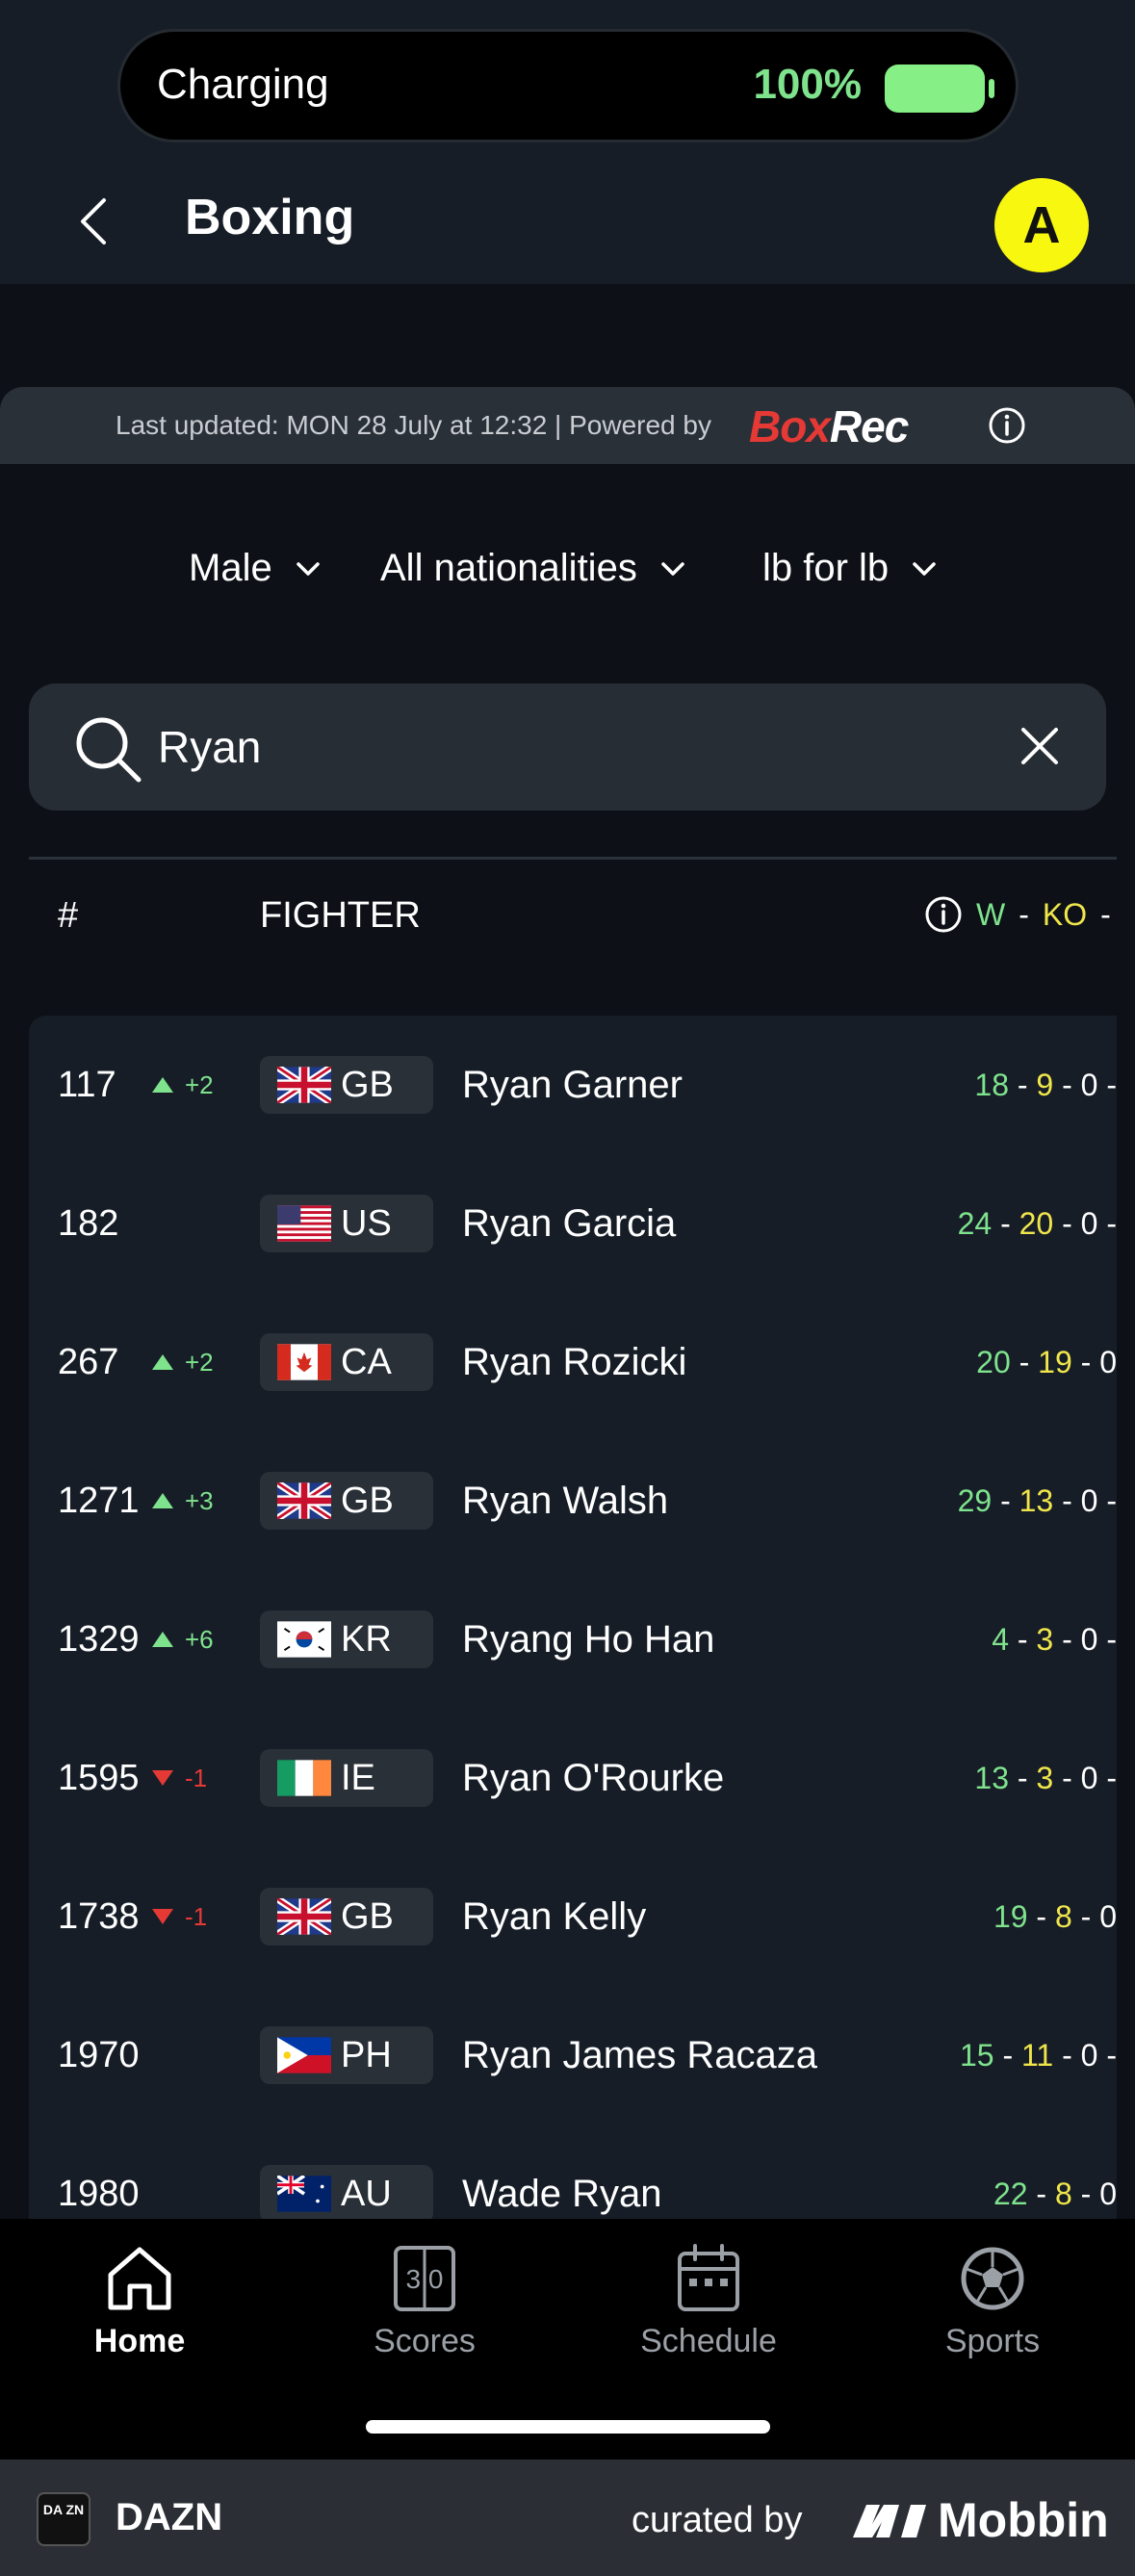 Image resolution: width=1135 pixels, height=2576 pixels. I want to click on table-header: # FIGHTER W - KO -, so click(567, 924).